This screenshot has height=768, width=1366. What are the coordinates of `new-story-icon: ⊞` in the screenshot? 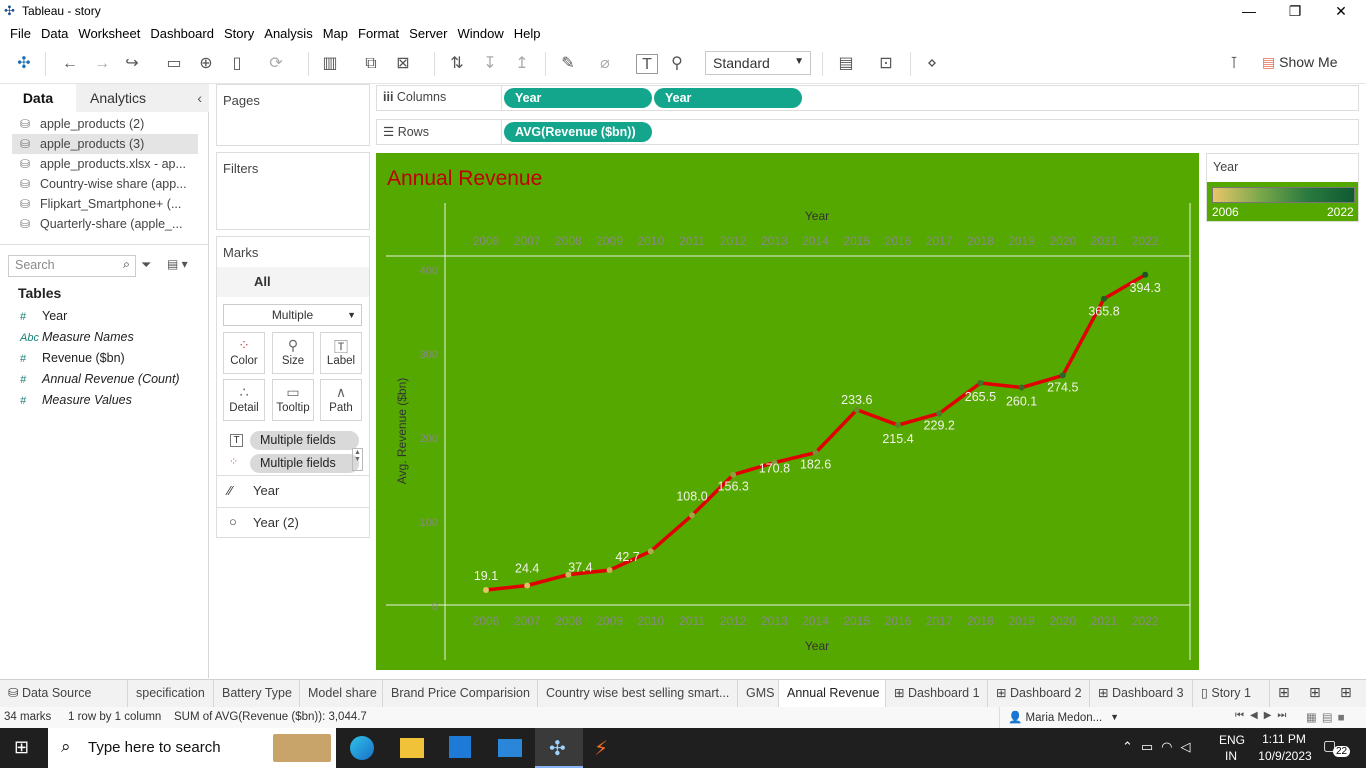 It's located at (1346, 692).